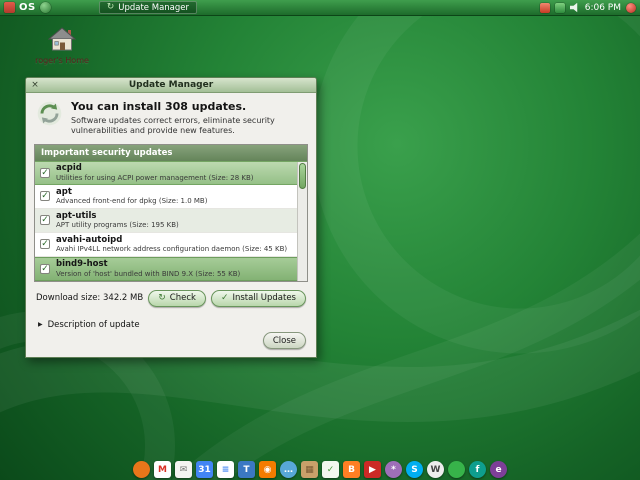 The image size is (640, 480). What do you see at coordinates (435, 469) in the screenshot?
I see `wikipedia-icon: W` at bounding box center [435, 469].